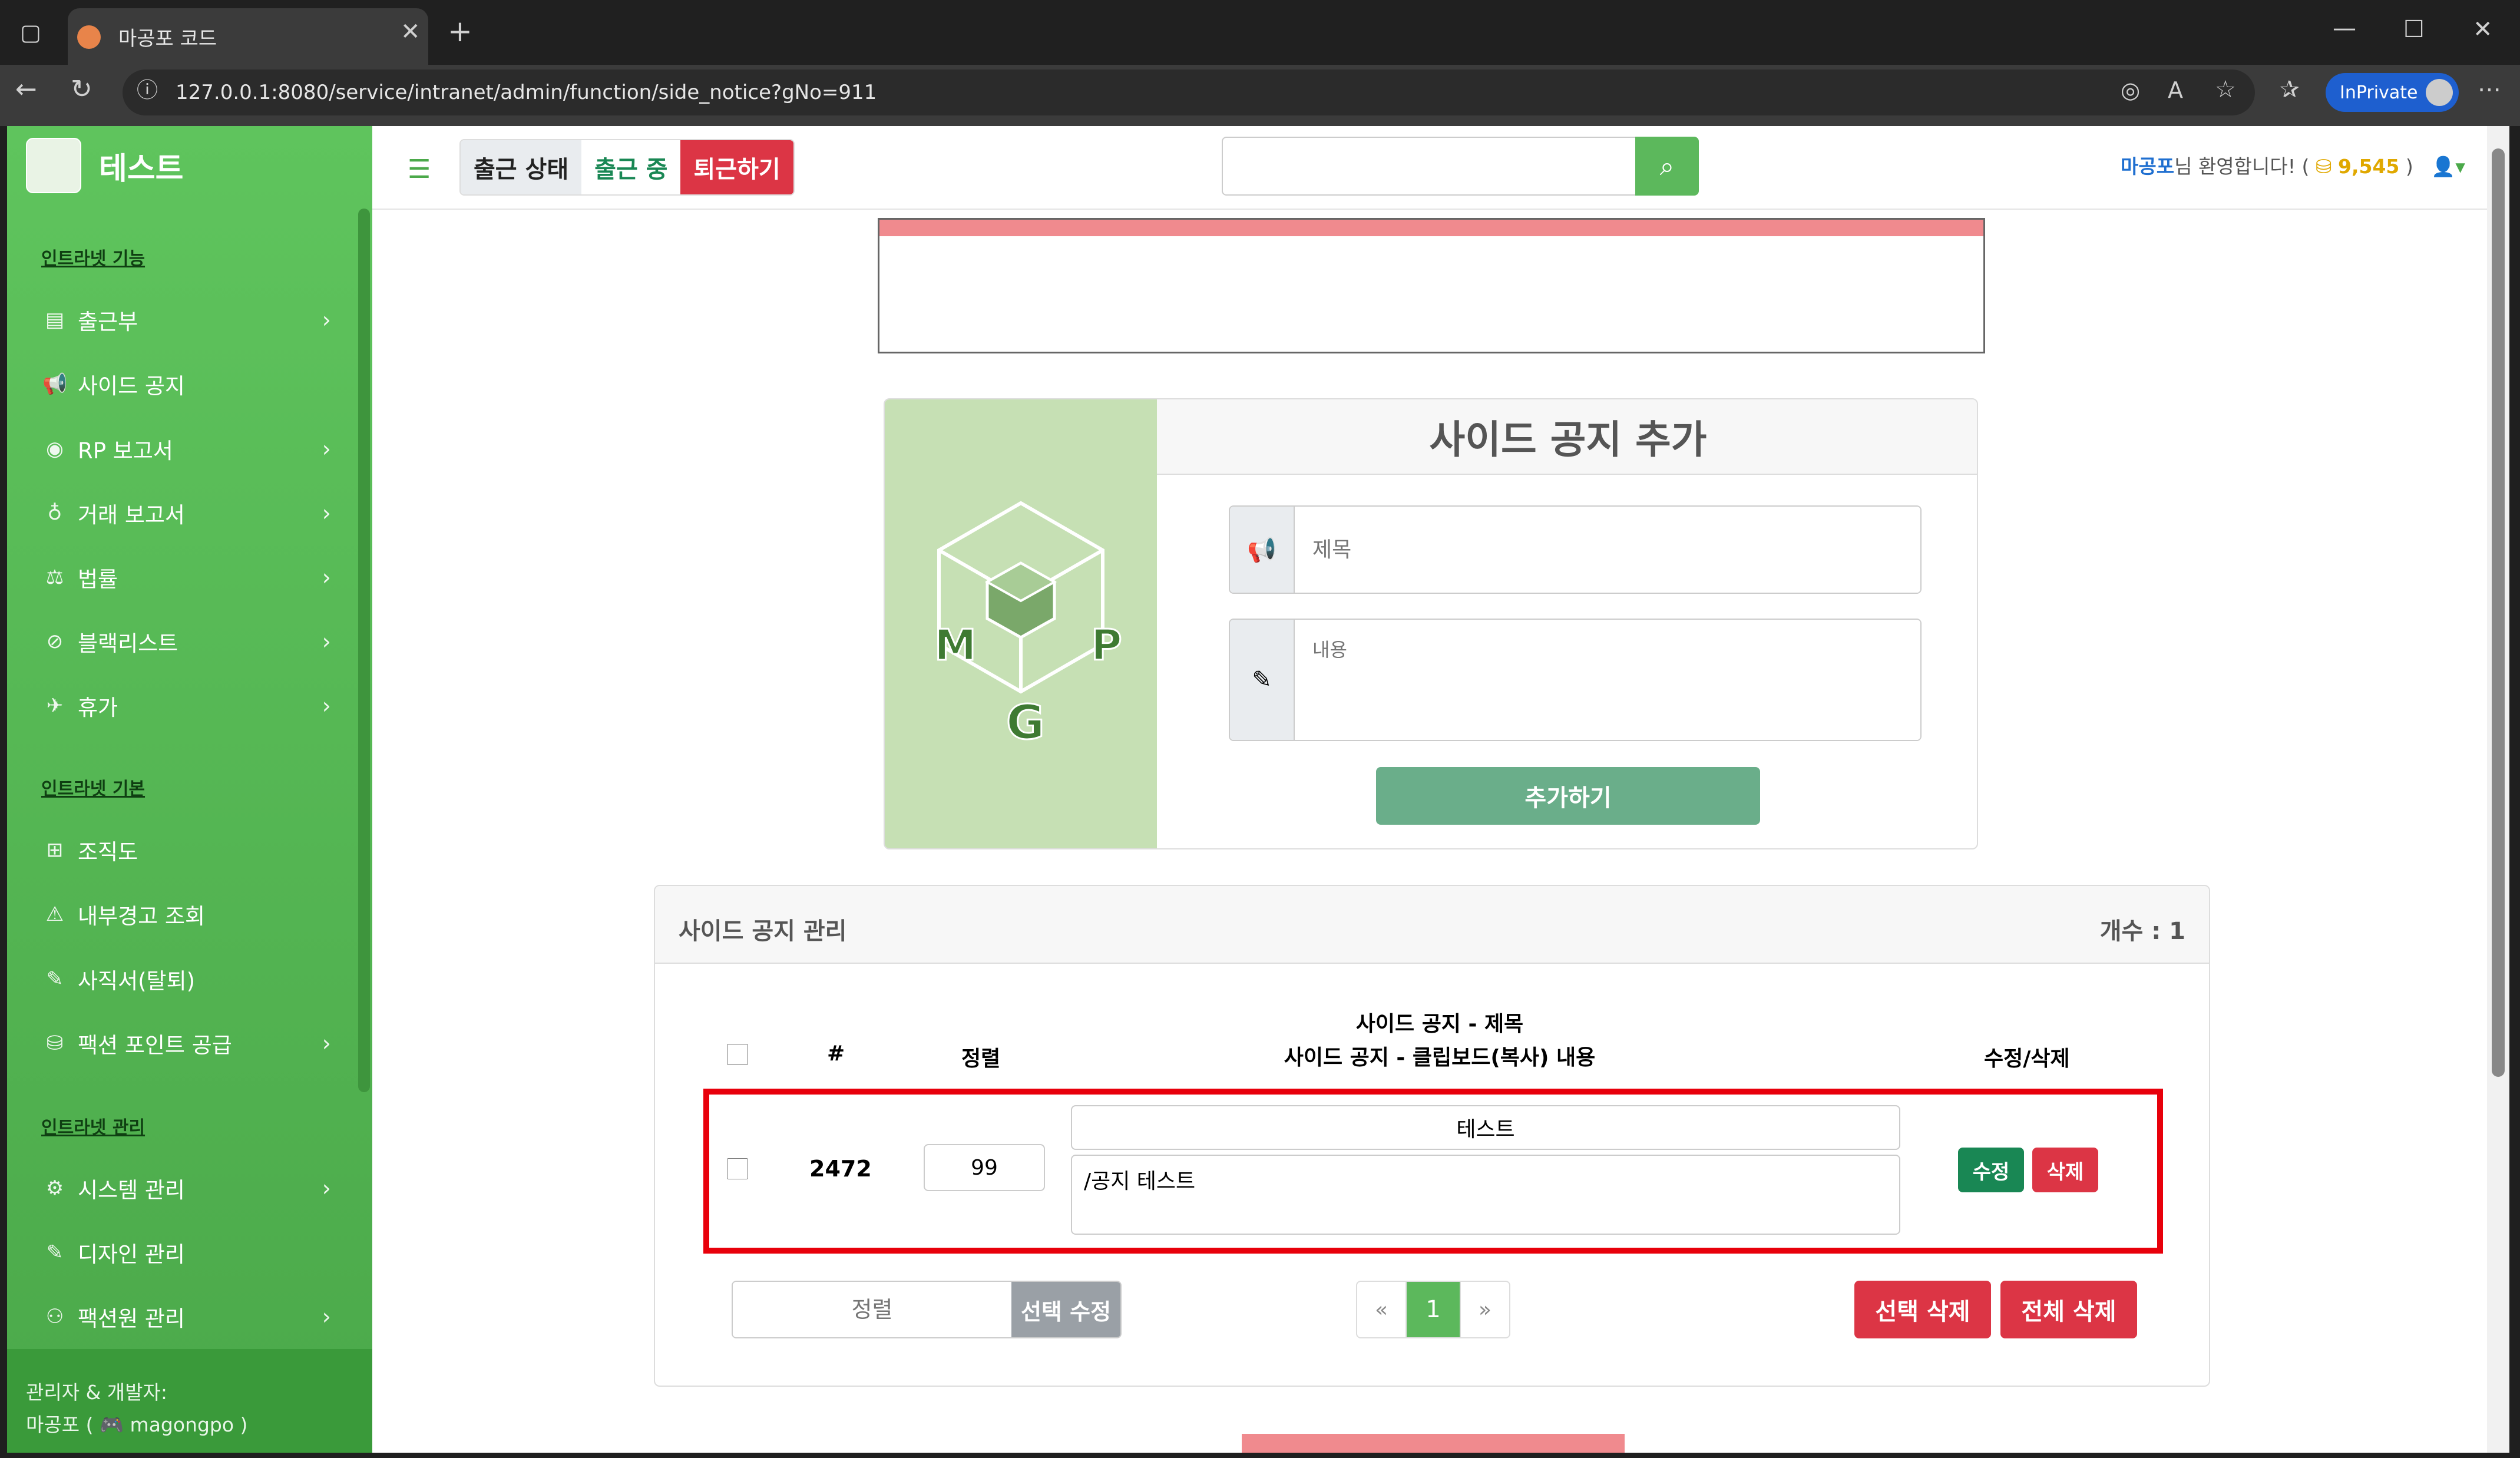 The image size is (2520, 1458). What do you see at coordinates (55, 850) in the screenshot?
I see `sitemap-icon: ⊞` at bounding box center [55, 850].